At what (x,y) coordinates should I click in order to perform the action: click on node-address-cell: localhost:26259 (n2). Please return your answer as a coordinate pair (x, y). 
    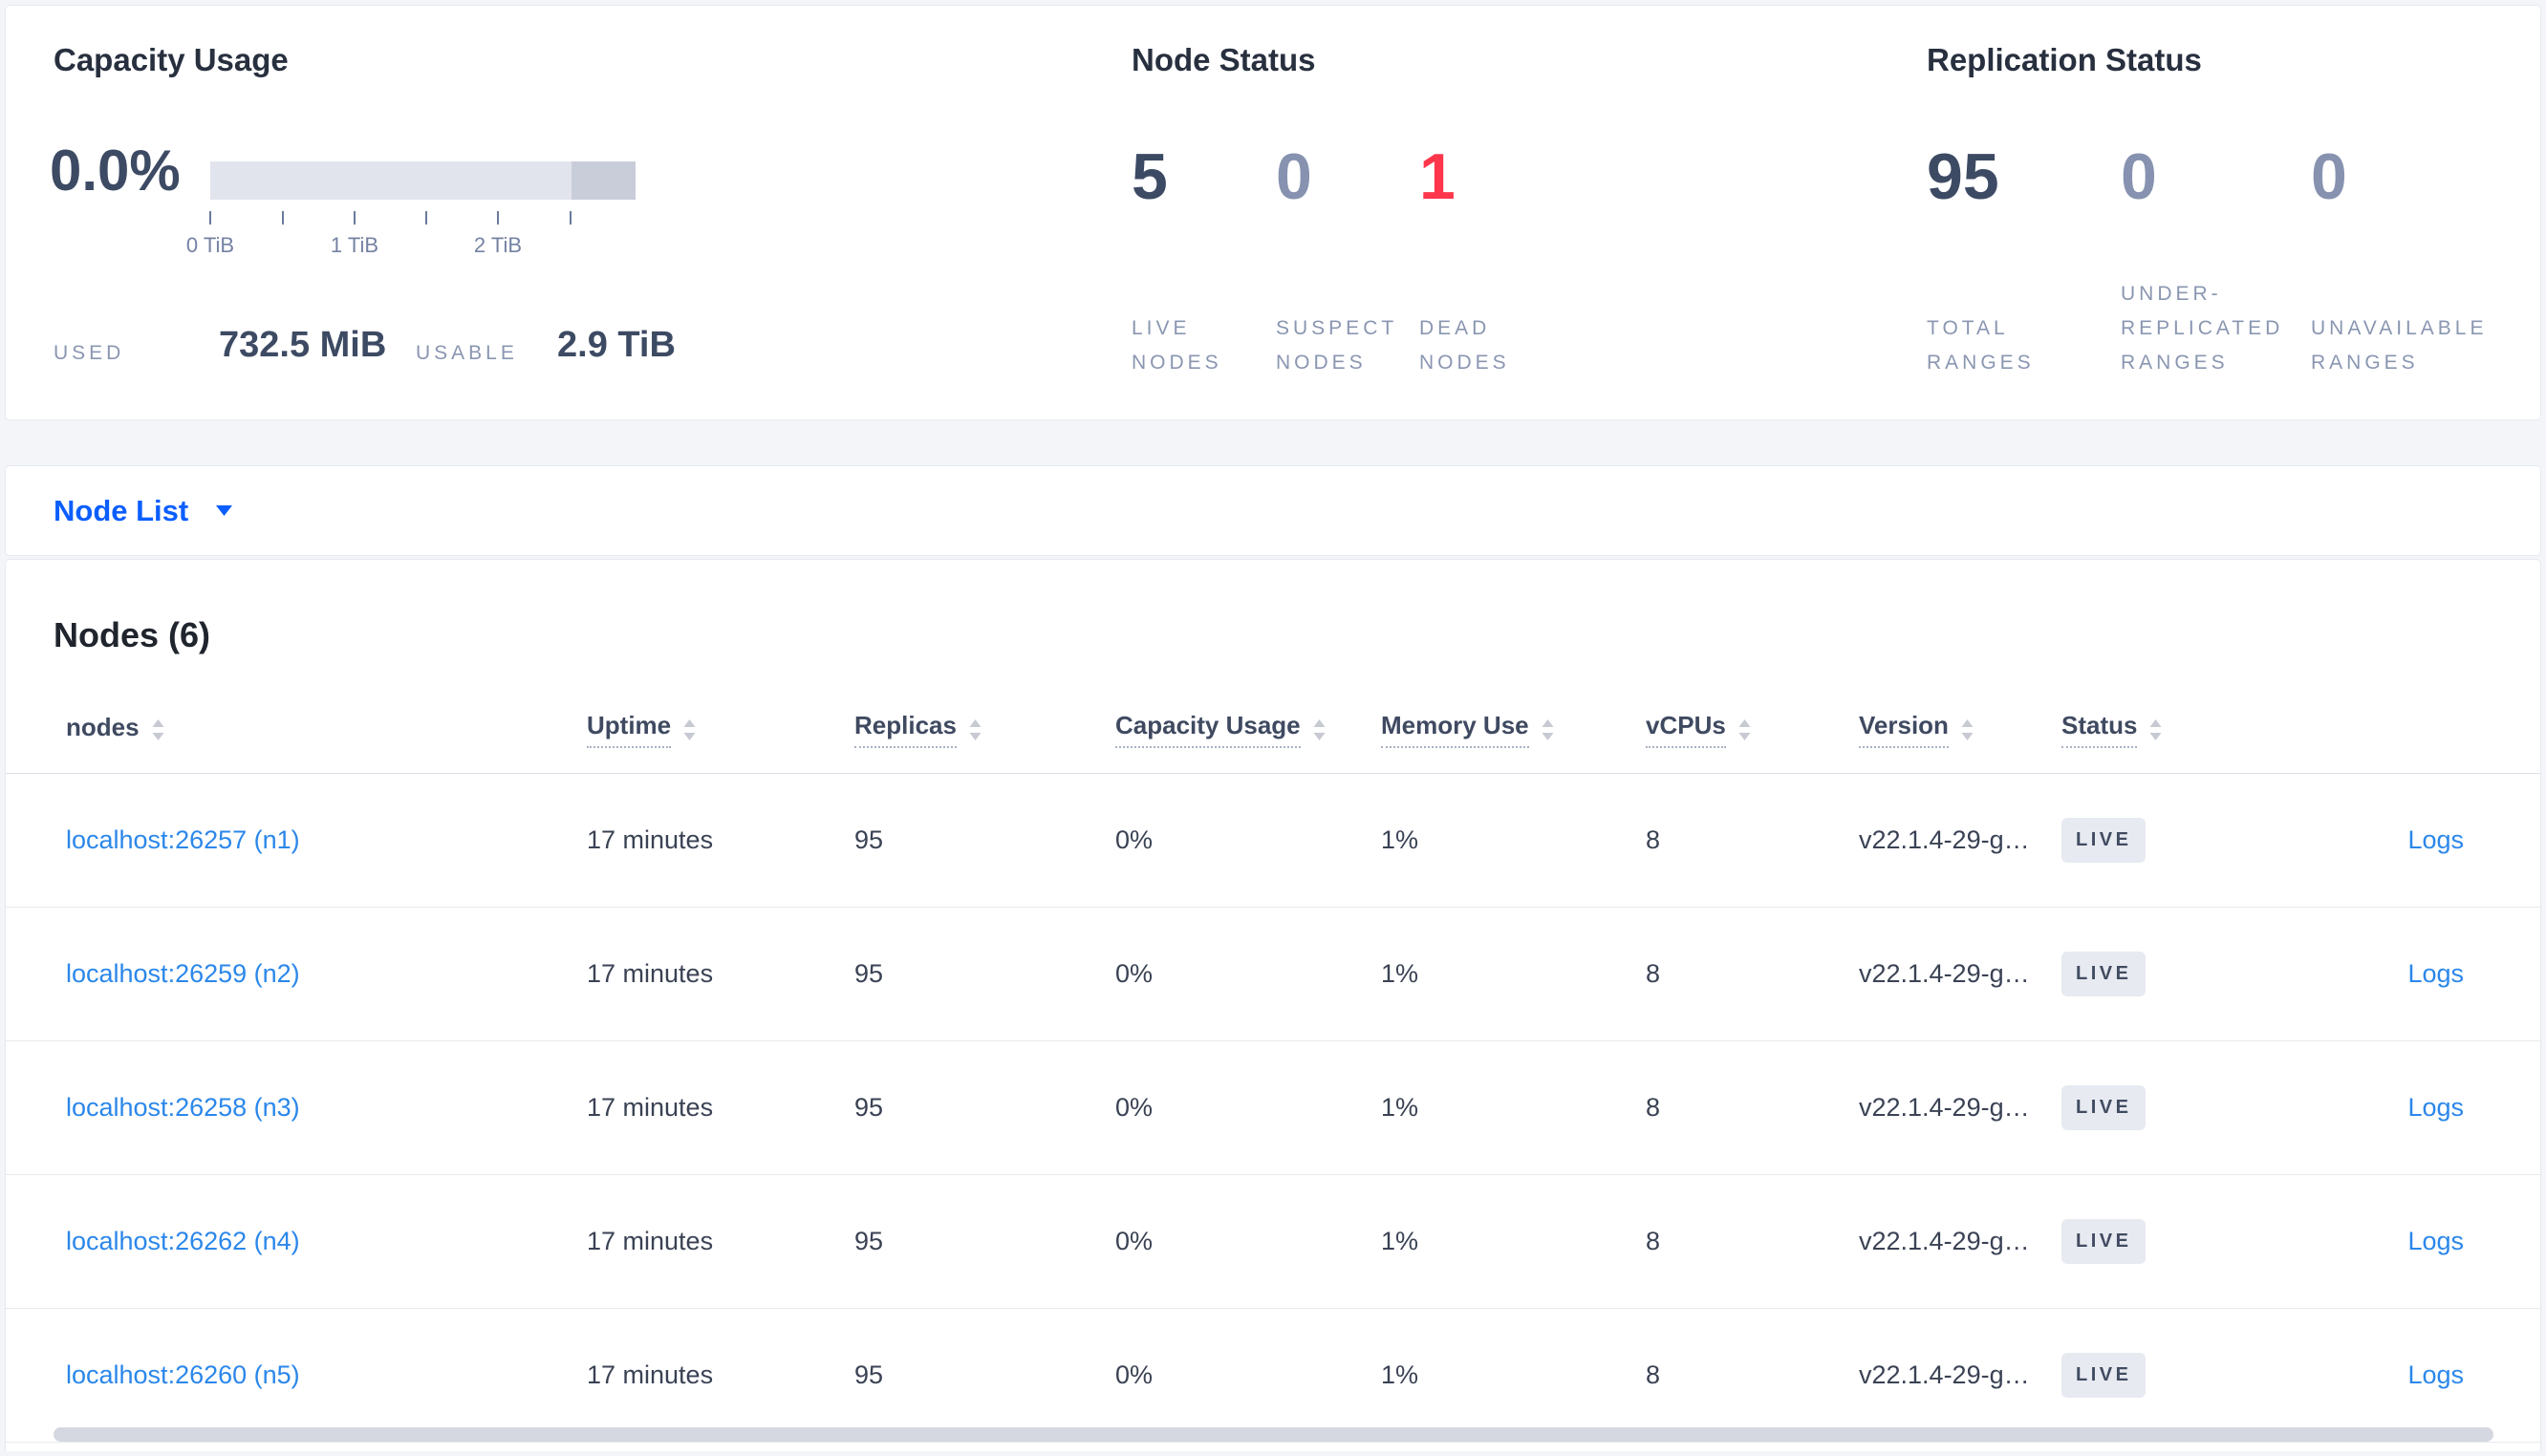
    Looking at the image, I should click on (326, 974).